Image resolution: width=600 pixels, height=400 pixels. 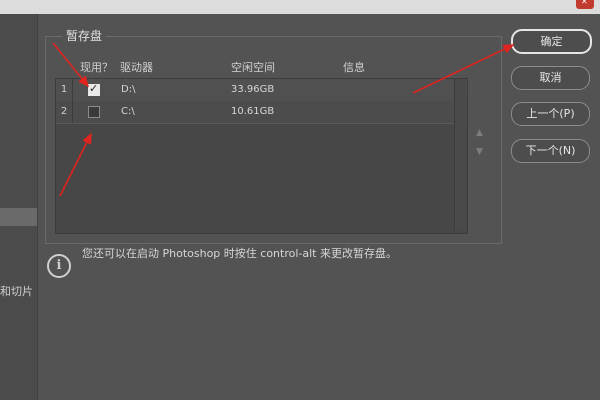 What do you see at coordinates (551, 41) in the screenshot?
I see `ok-button: 确定` at bounding box center [551, 41].